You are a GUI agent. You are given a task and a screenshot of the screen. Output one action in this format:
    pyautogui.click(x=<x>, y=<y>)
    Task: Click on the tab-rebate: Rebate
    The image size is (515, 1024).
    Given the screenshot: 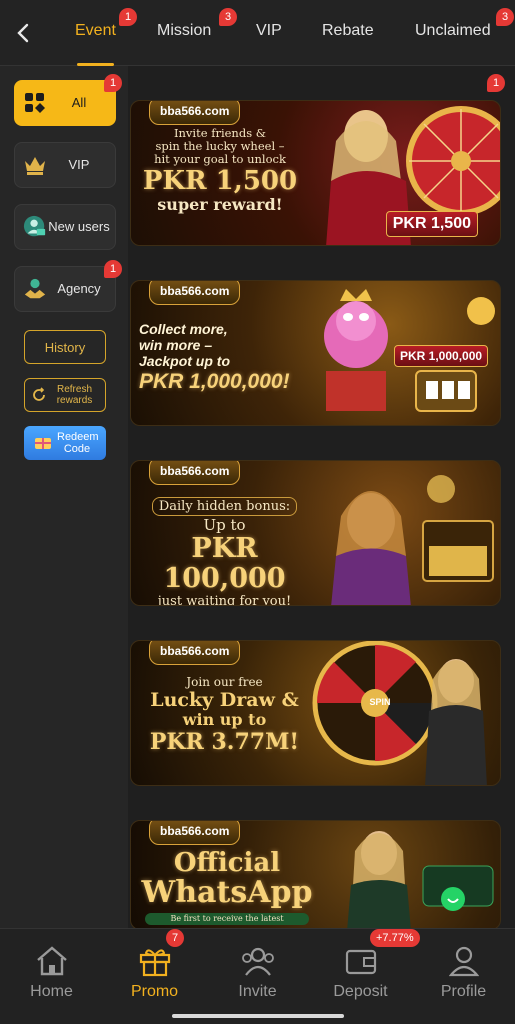 What is the action you would take?
    pyautogui.click(x=348, y=44)
    